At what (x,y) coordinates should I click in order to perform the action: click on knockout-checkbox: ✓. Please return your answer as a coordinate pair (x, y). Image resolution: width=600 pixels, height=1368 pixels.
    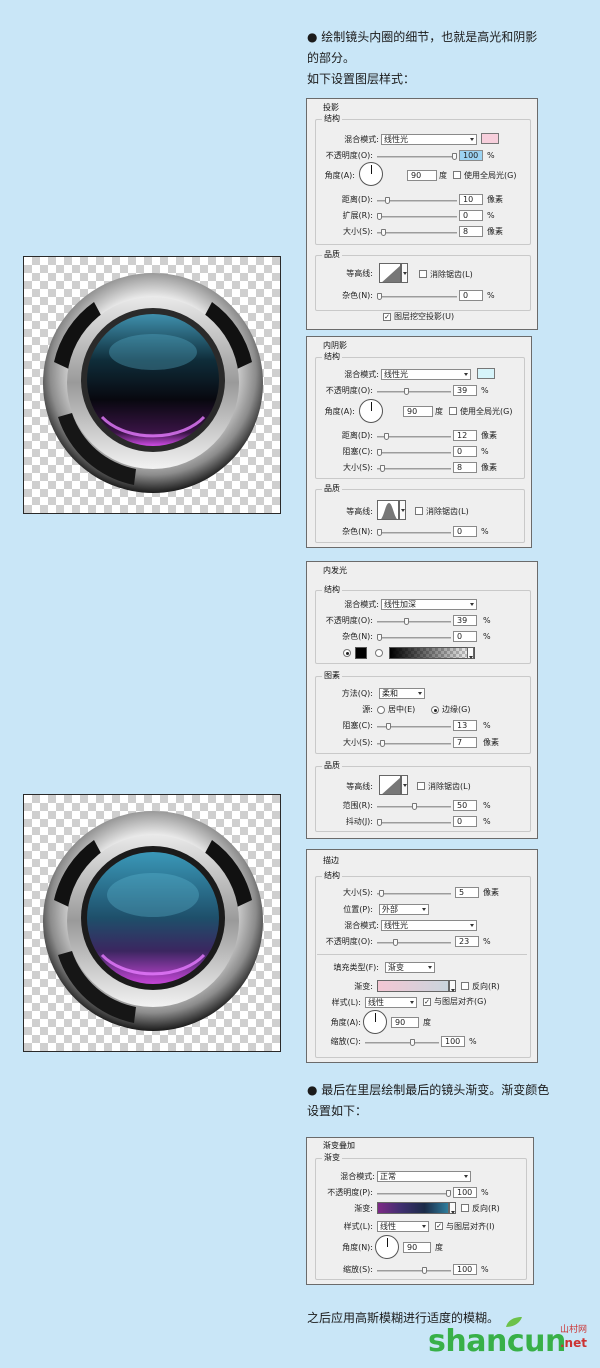
    Looking at the image, I should click on (387, 317).